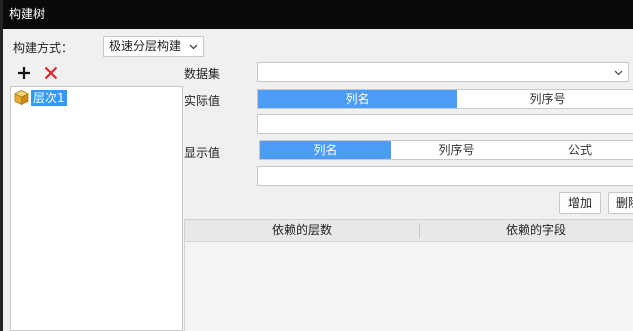 Image resolution: width=633 pixels, height=331 pixels. I want to click on actual-value-option-column-index: 列序号, so click(545, 99).